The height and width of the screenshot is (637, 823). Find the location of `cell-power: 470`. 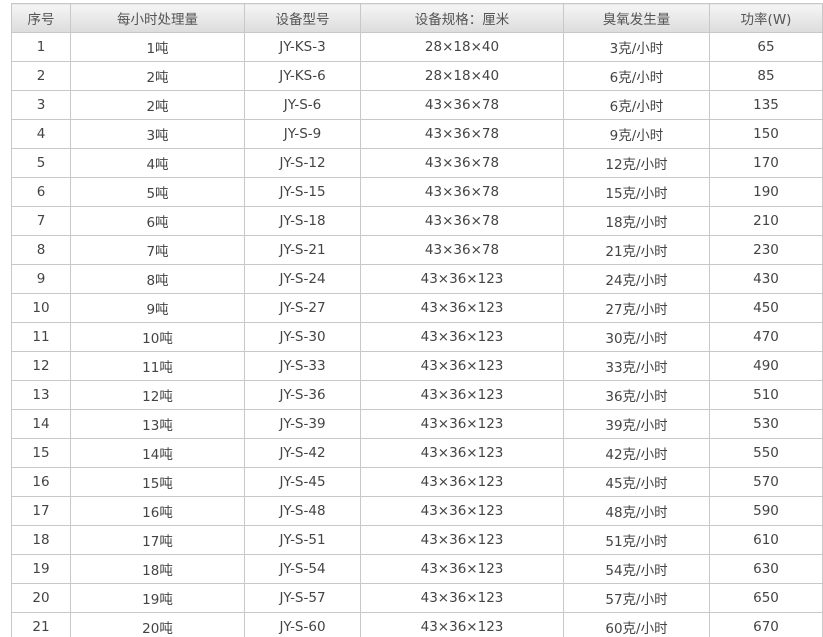

cell-power: 470 is located at coordinates (766, 337).